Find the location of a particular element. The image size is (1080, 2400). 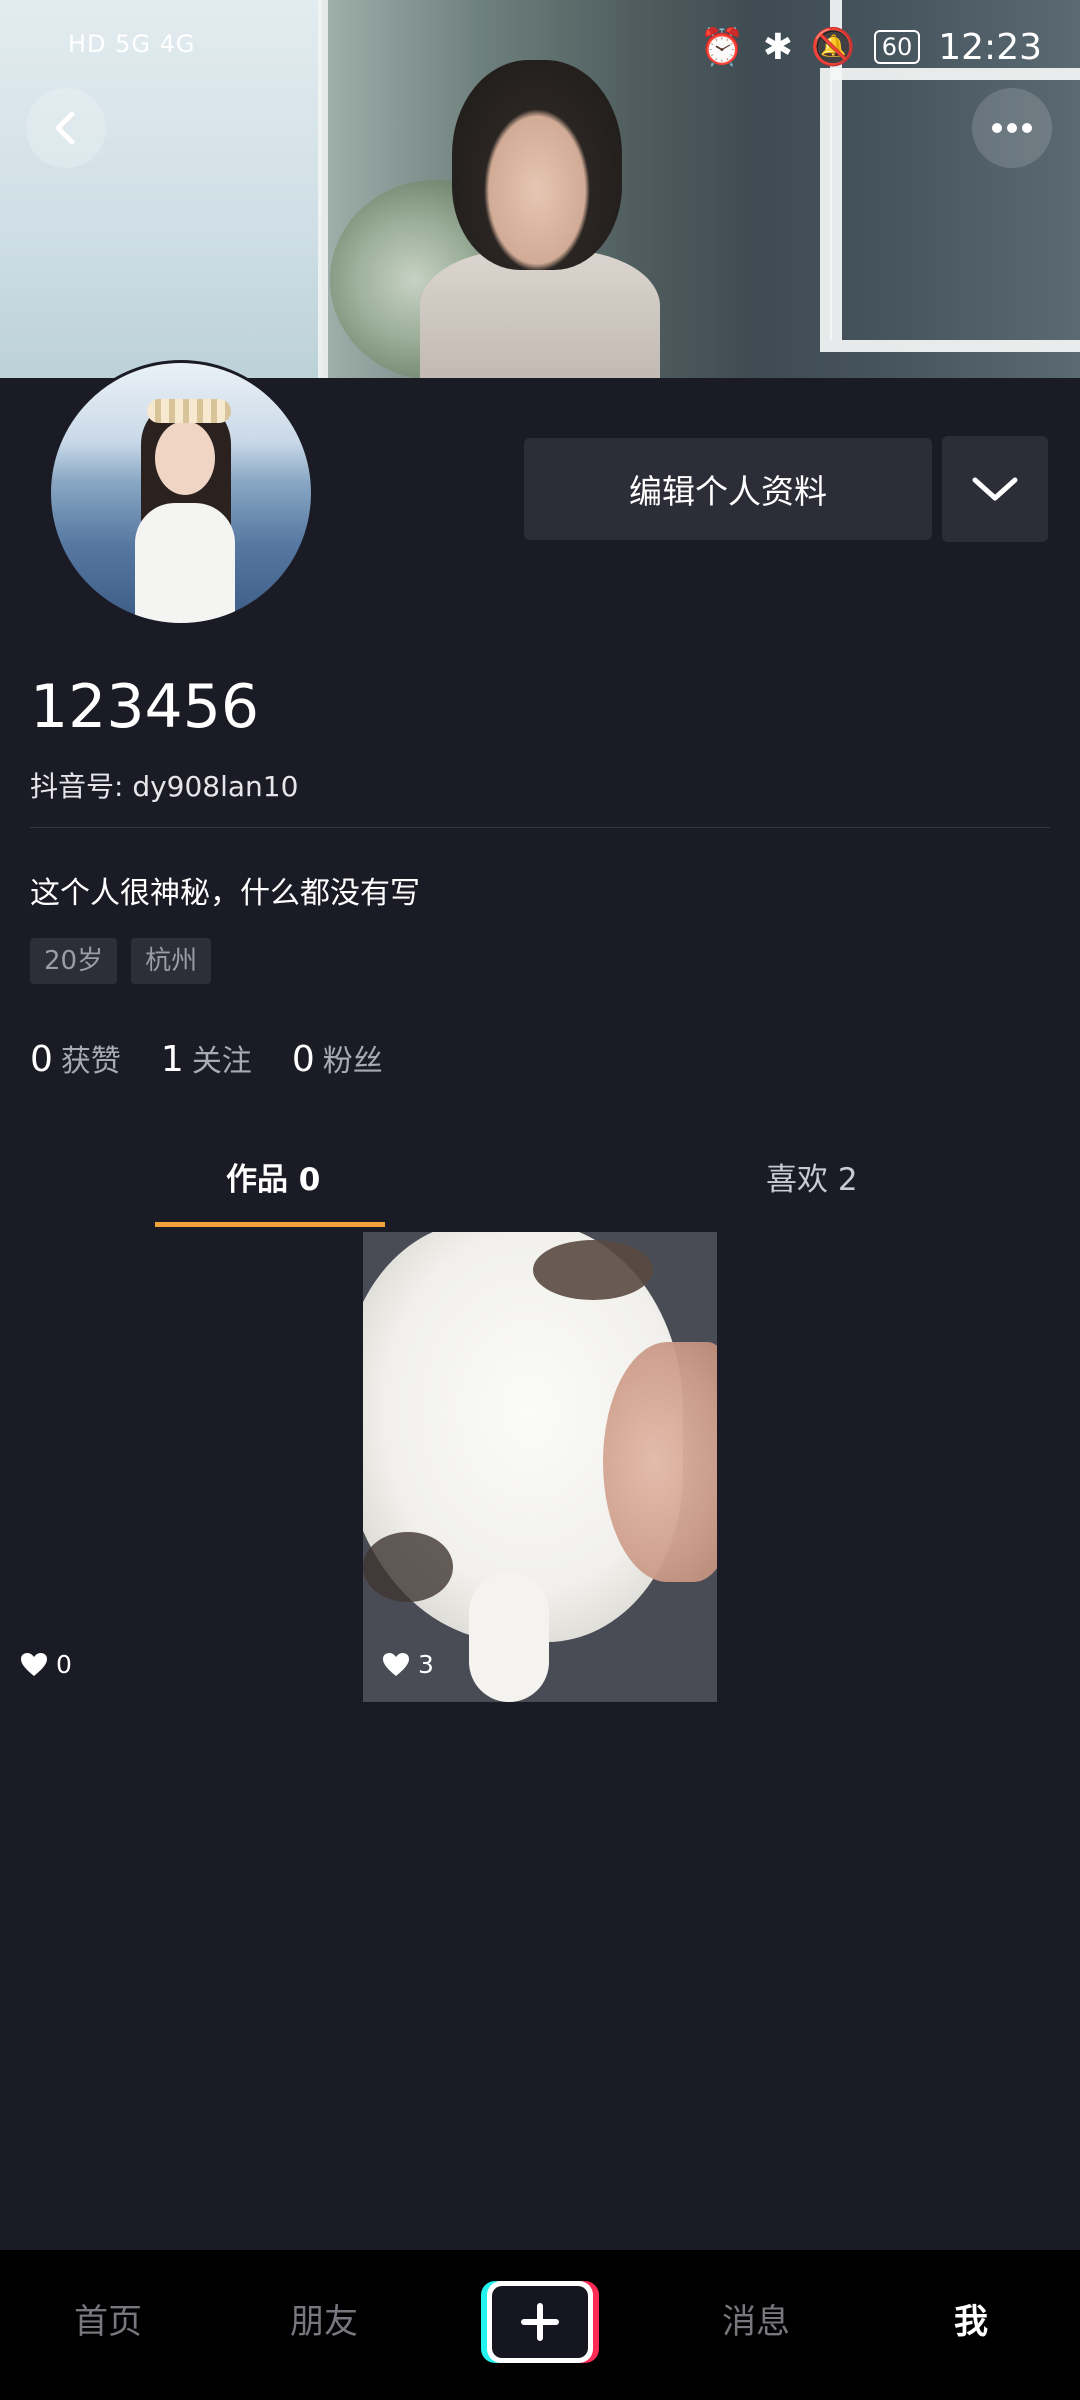

douyin-id: 抖音号: dy908lan10 is located at coordinates (164, 785).